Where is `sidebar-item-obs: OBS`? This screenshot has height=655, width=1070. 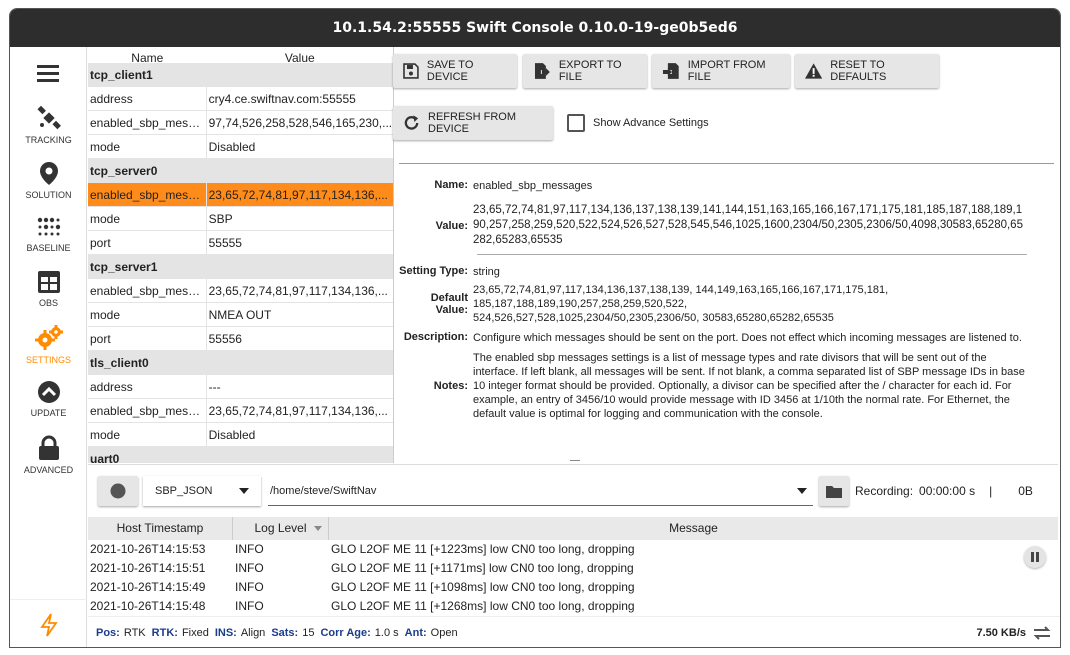 sidebar-item-obs: OBS is located at coordinates (48, 291).